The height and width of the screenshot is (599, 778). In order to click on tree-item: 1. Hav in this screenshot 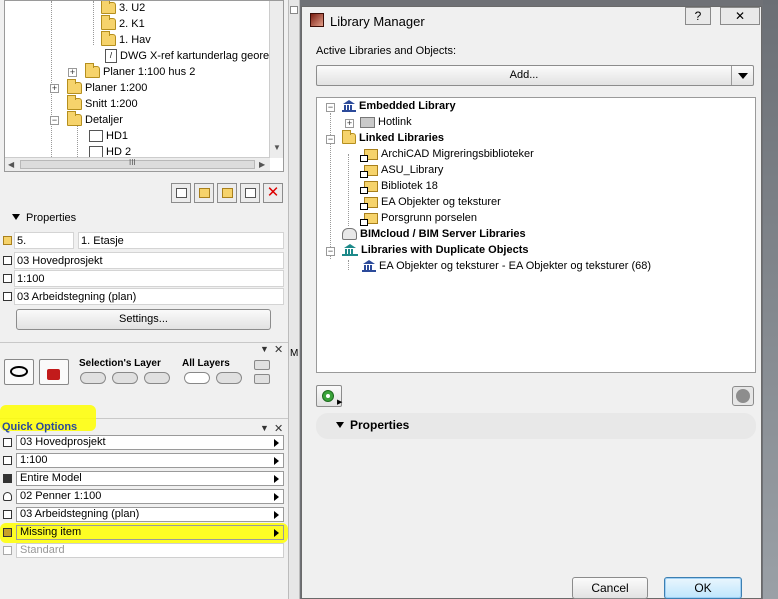, I will do `click(126, 39)`.